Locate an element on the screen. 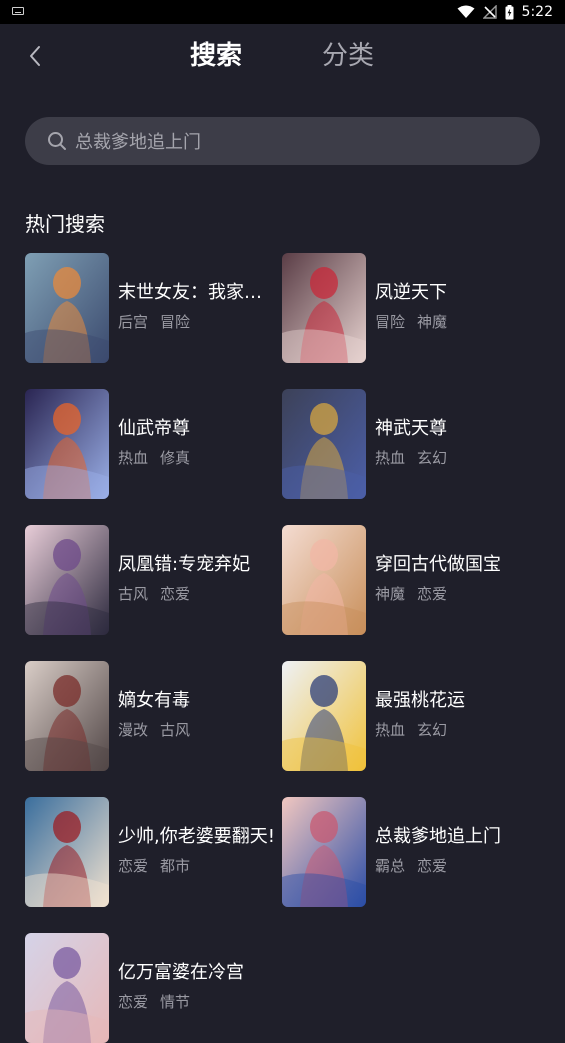 The image size is (565, 1043). tab-search: 搜索 is located at coordinates (216, 56).